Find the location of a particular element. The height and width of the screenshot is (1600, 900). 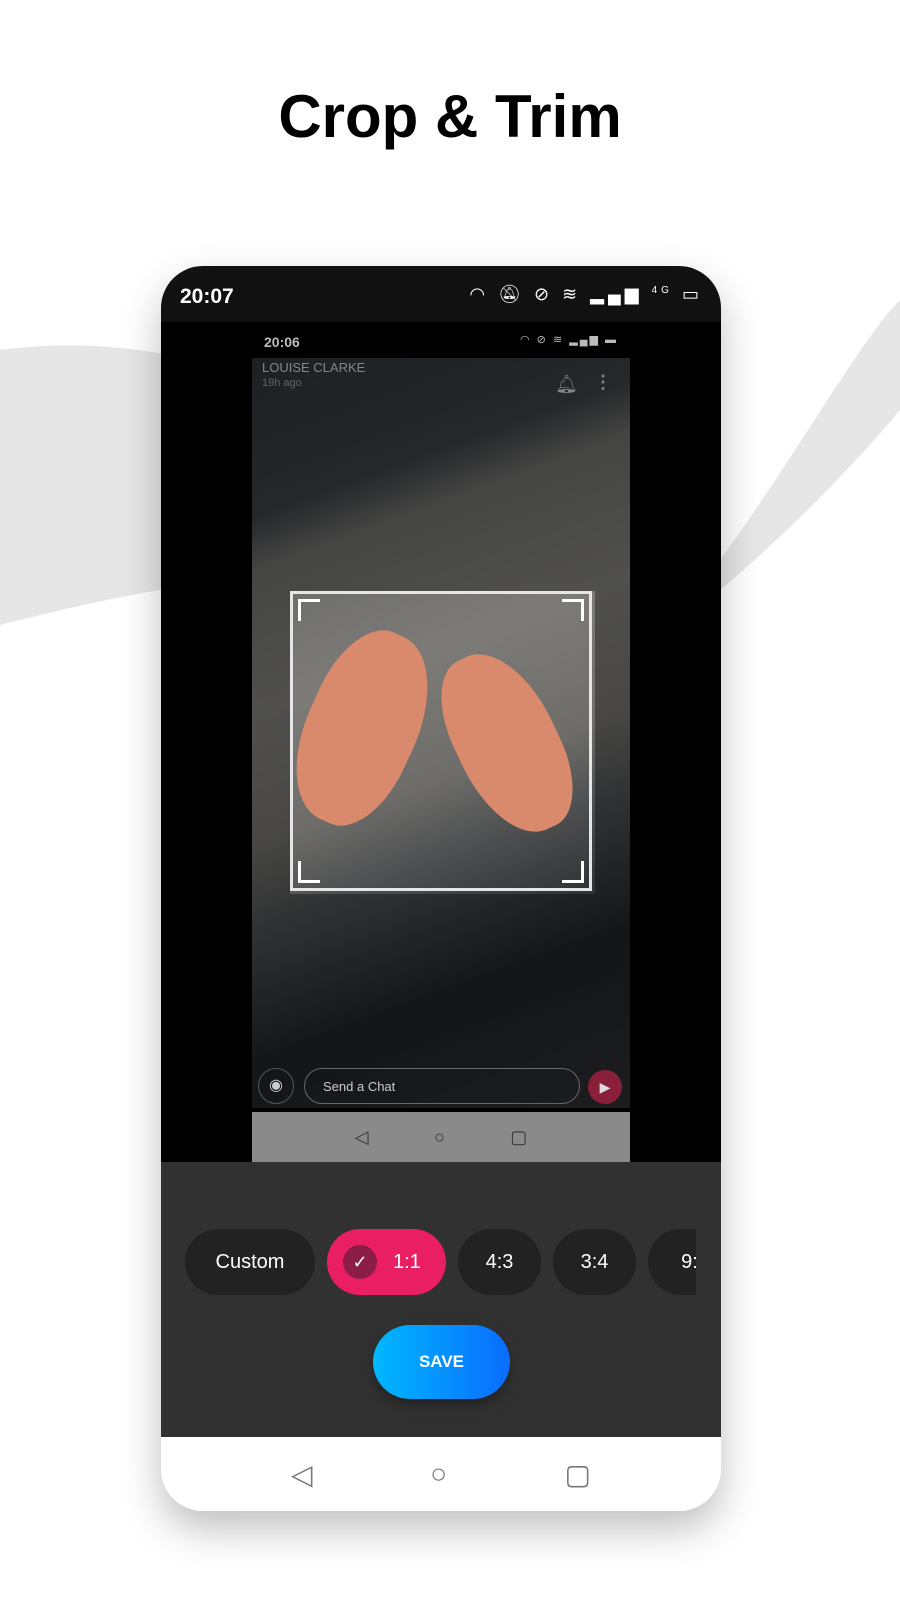

screenshot-nav-bar: ◁ ○ ▢ is located at coordinates (441, 1137).